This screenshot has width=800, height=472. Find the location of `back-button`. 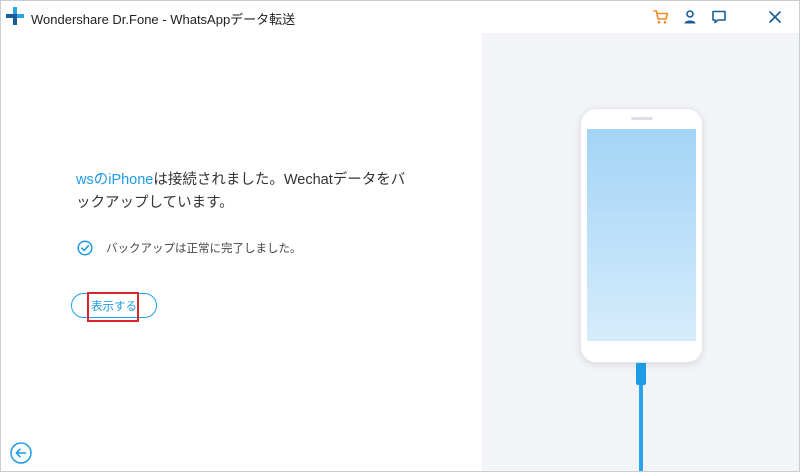

back-button is located at coordinates (21, 453).